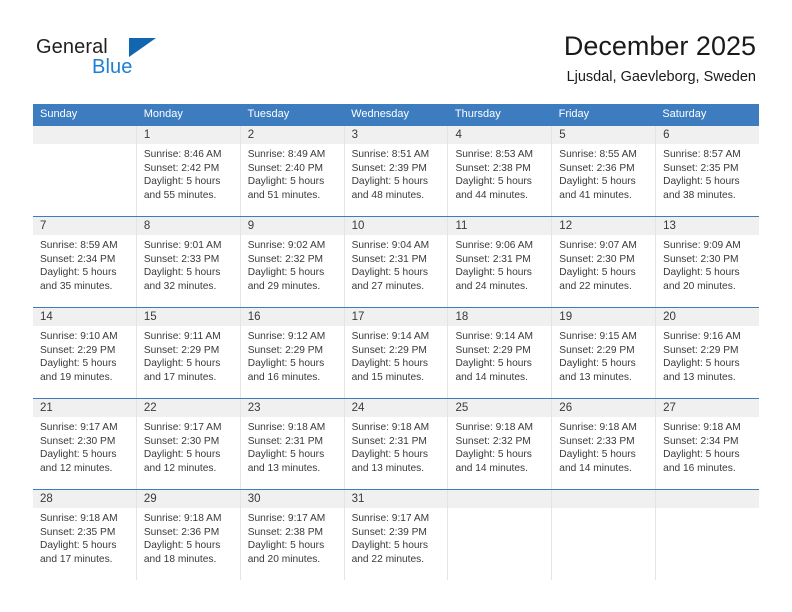 The image size is (792, 612). I want to click on day-number: 31, so click(395, 499).